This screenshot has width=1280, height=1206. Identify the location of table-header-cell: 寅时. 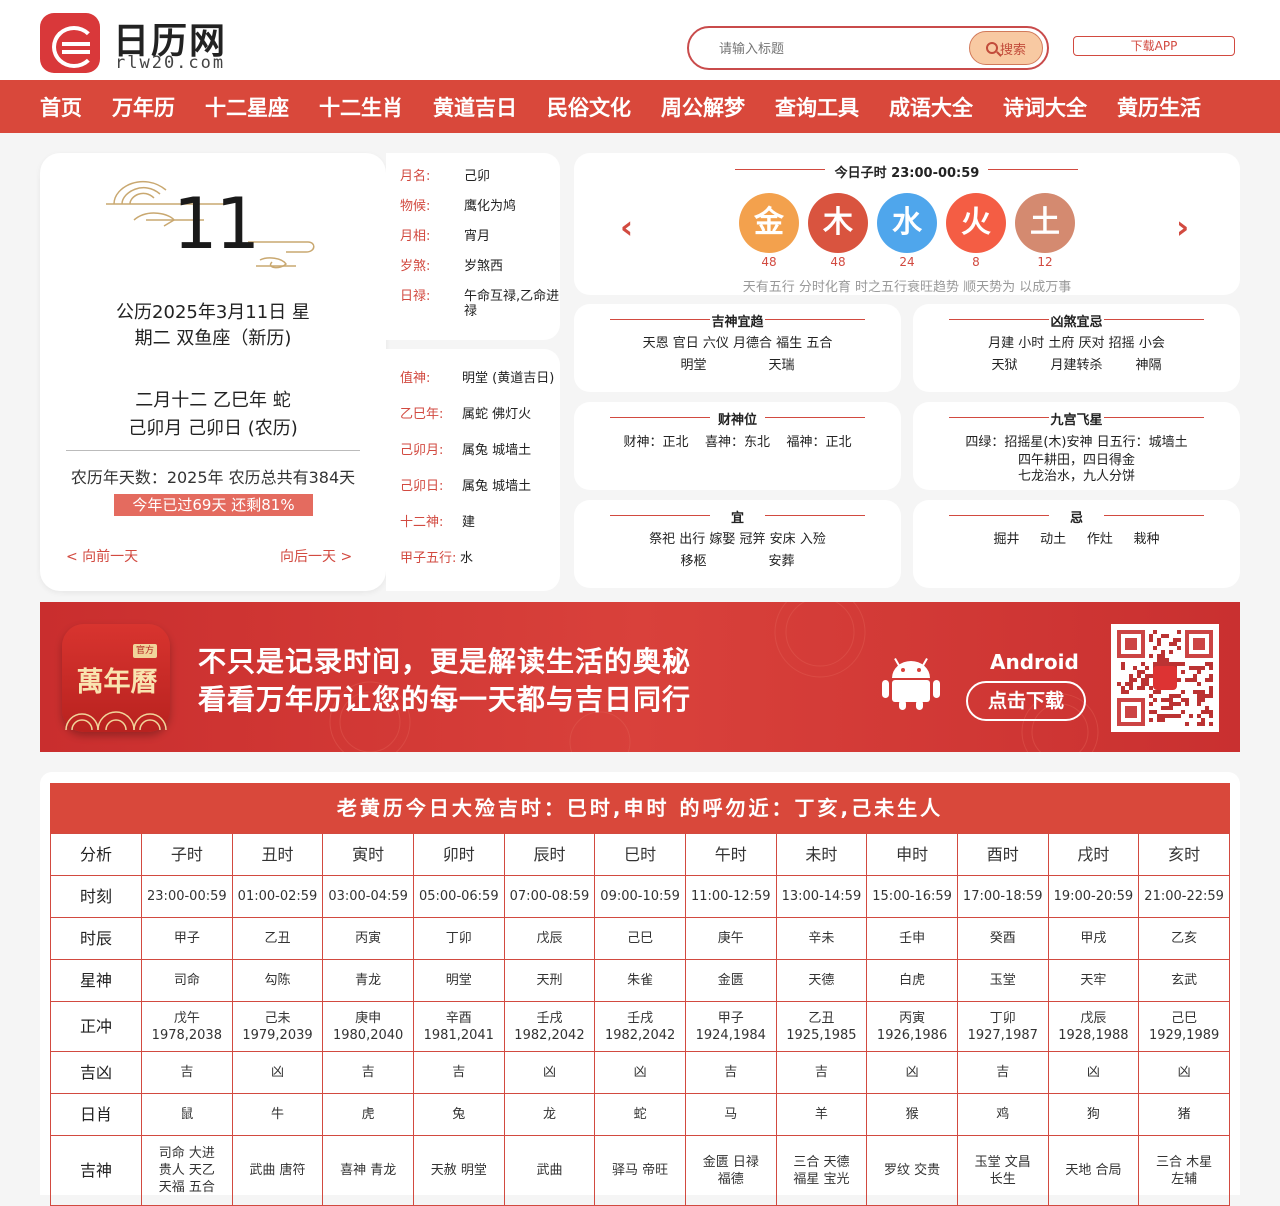
(368, 854).